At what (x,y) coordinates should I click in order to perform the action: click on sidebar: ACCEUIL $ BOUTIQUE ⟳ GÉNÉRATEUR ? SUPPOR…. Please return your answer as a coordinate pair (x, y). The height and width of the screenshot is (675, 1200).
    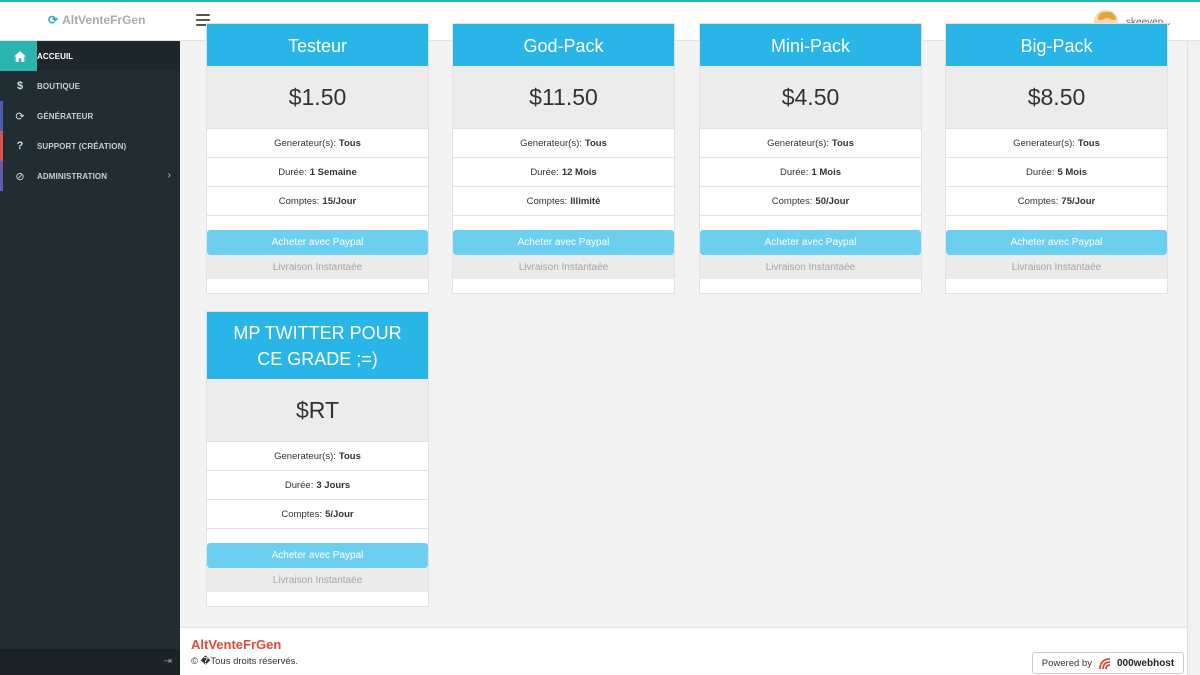
    Looking at the image, I should click on (90, 358).